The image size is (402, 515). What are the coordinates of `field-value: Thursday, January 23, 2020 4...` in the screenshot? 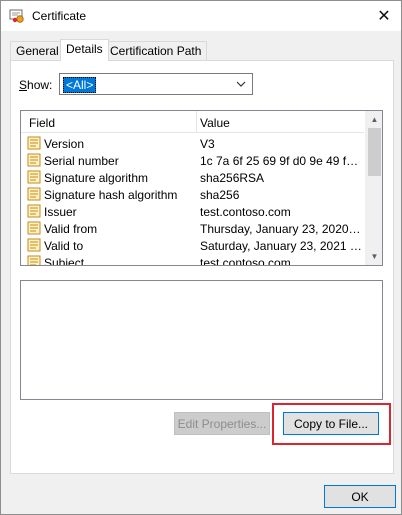 It's located at (281, 229).